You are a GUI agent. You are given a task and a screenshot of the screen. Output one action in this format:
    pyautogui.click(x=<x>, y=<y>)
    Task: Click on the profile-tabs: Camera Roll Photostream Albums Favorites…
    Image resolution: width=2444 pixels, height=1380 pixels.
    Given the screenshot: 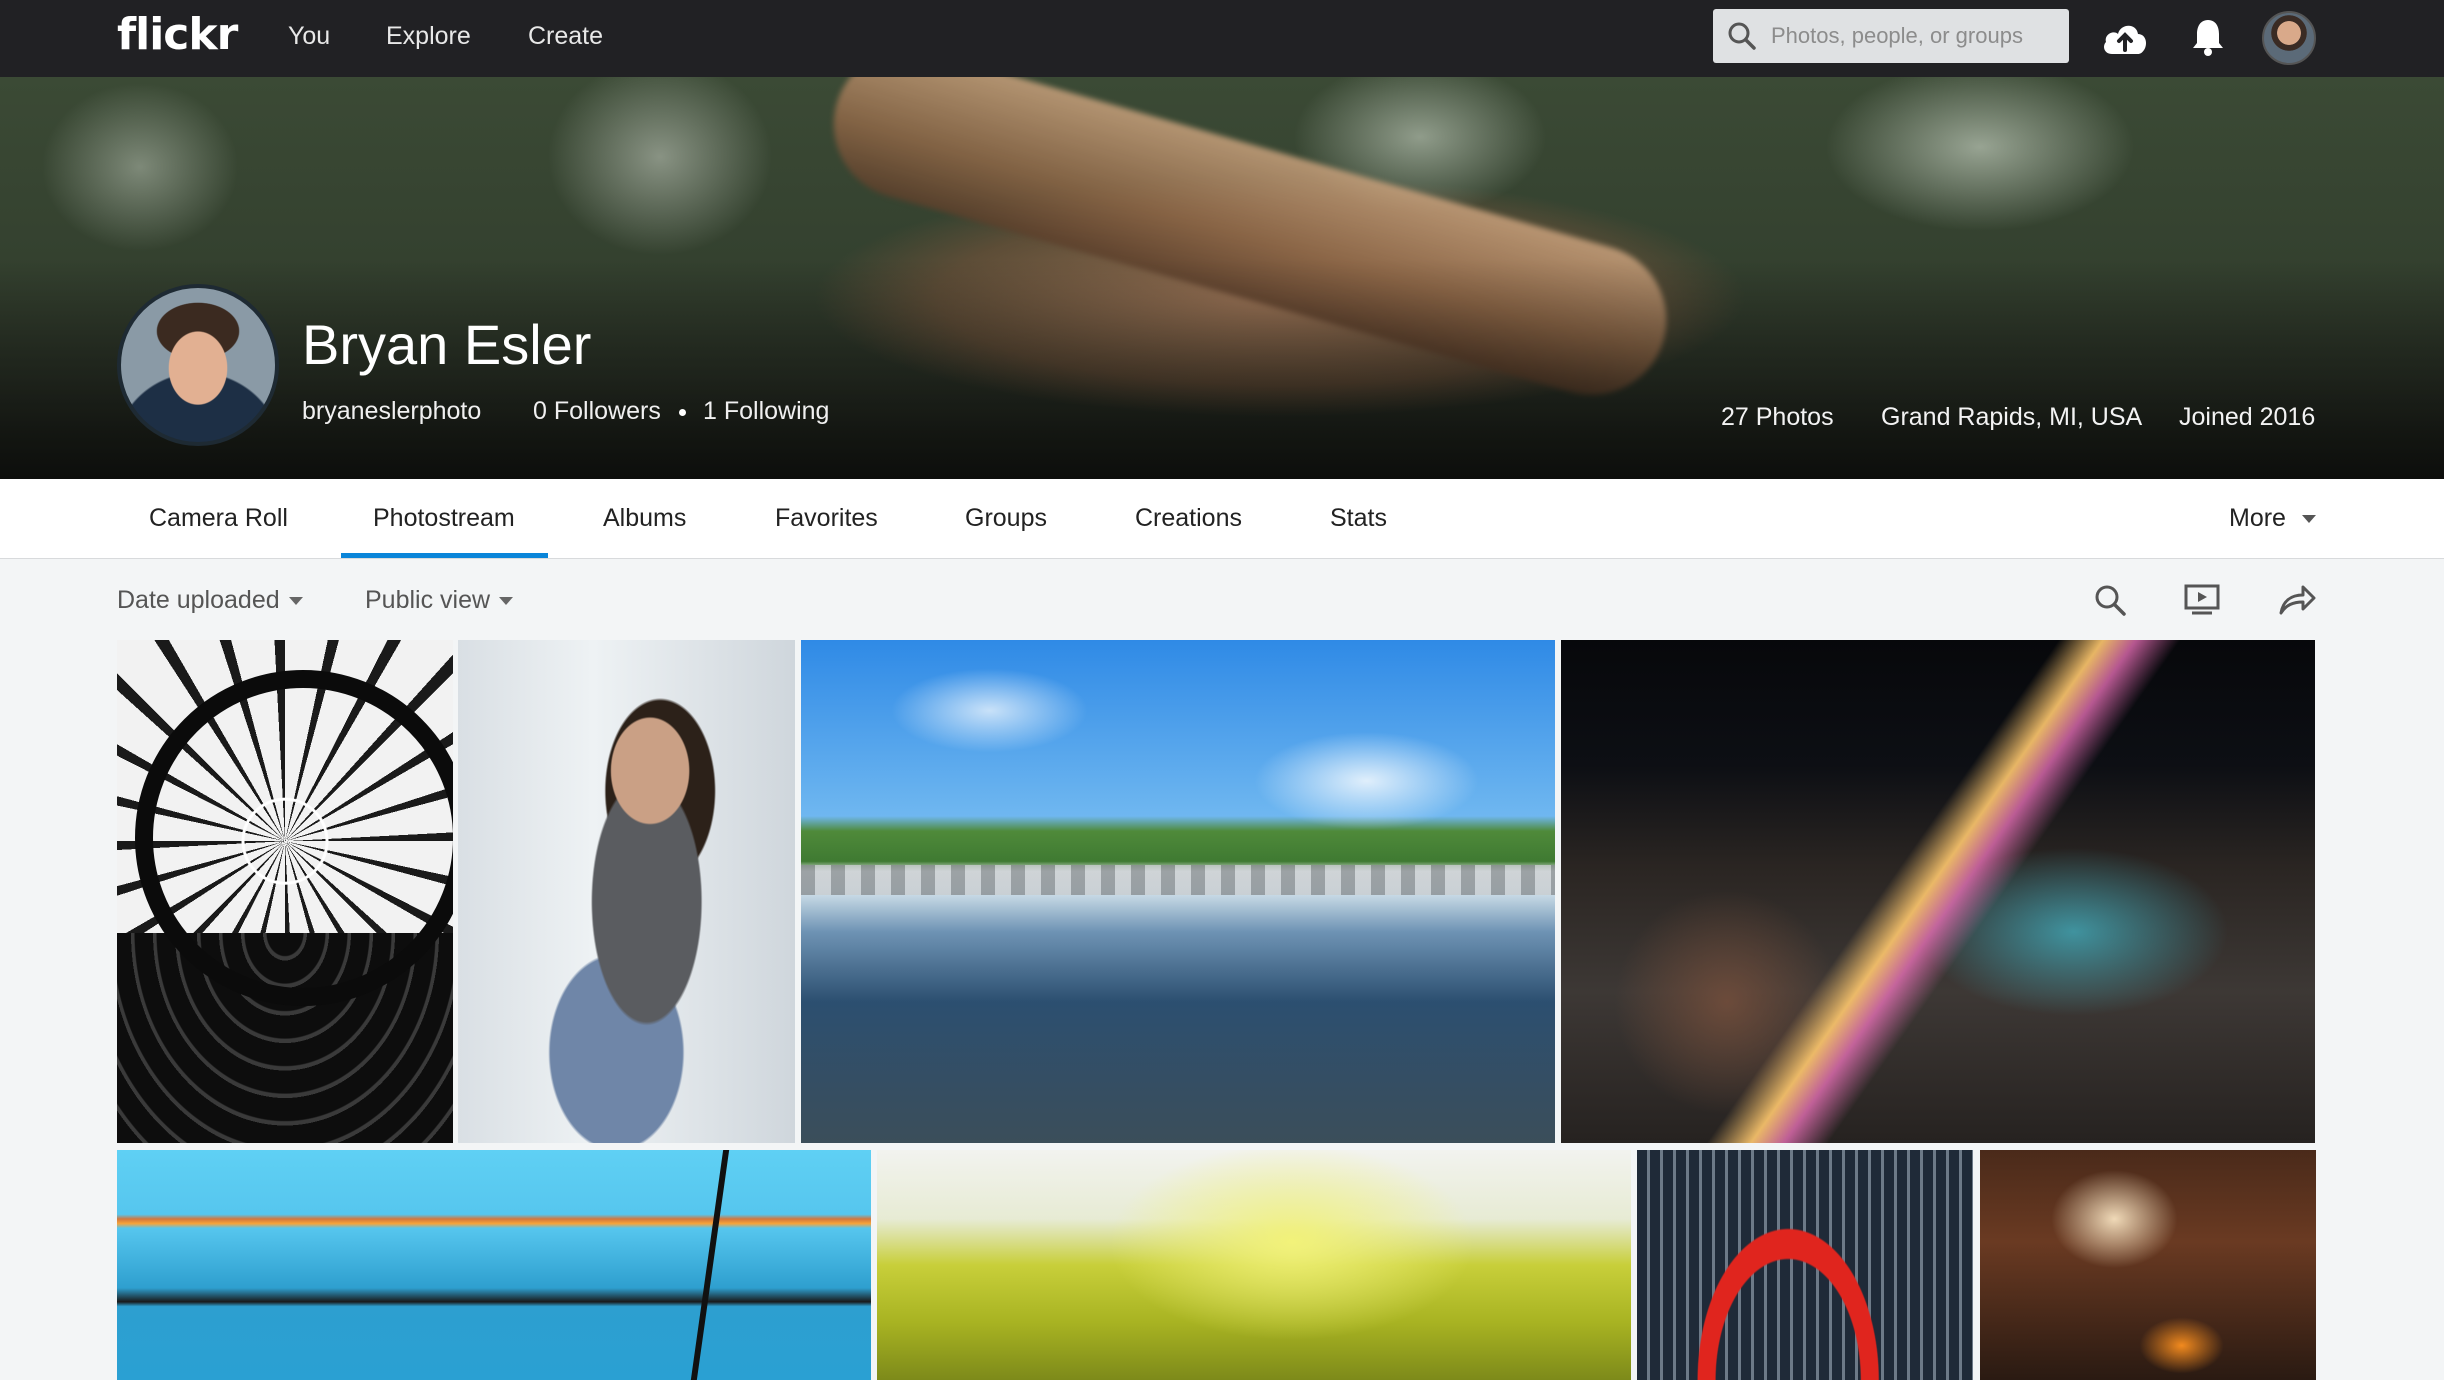 What is the action you would take?
    pyautogui.click(x=1222, y=519)
    